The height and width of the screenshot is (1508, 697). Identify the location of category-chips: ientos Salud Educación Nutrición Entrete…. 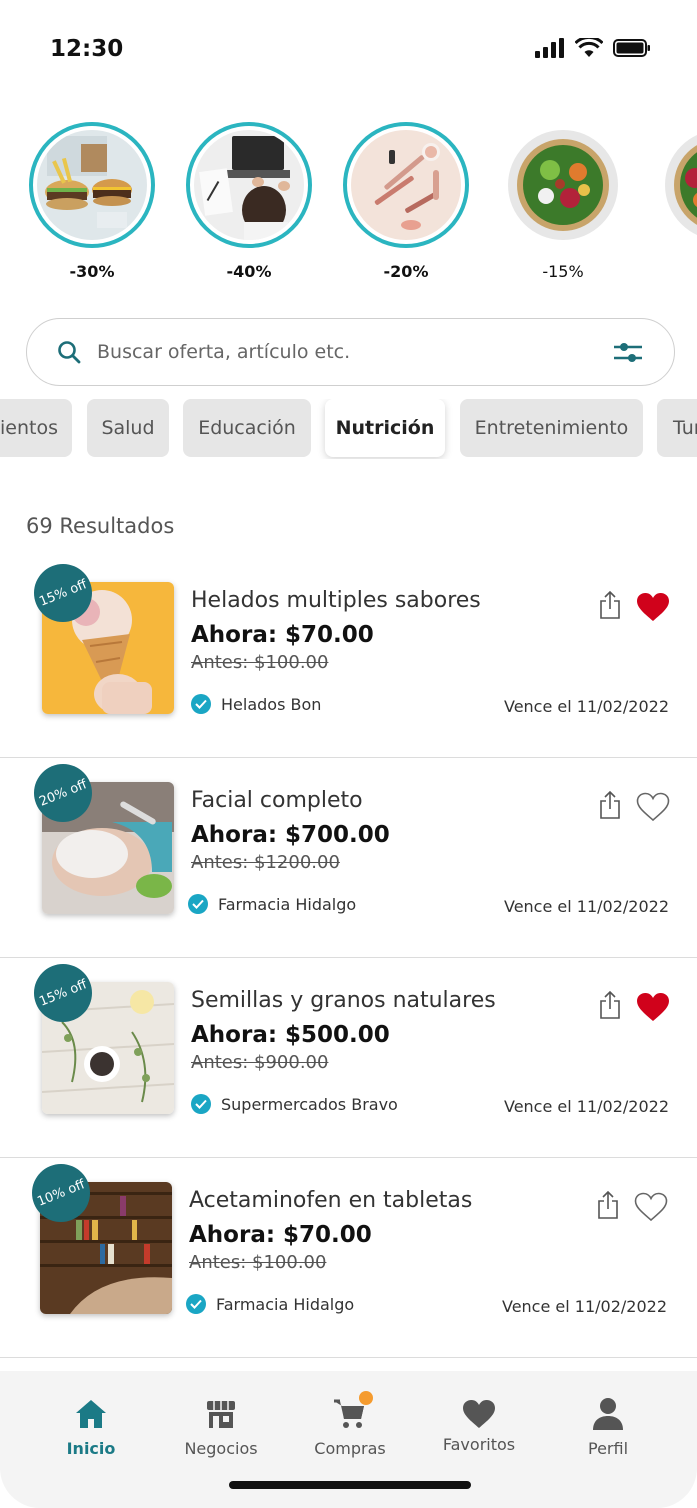
(348, 429).